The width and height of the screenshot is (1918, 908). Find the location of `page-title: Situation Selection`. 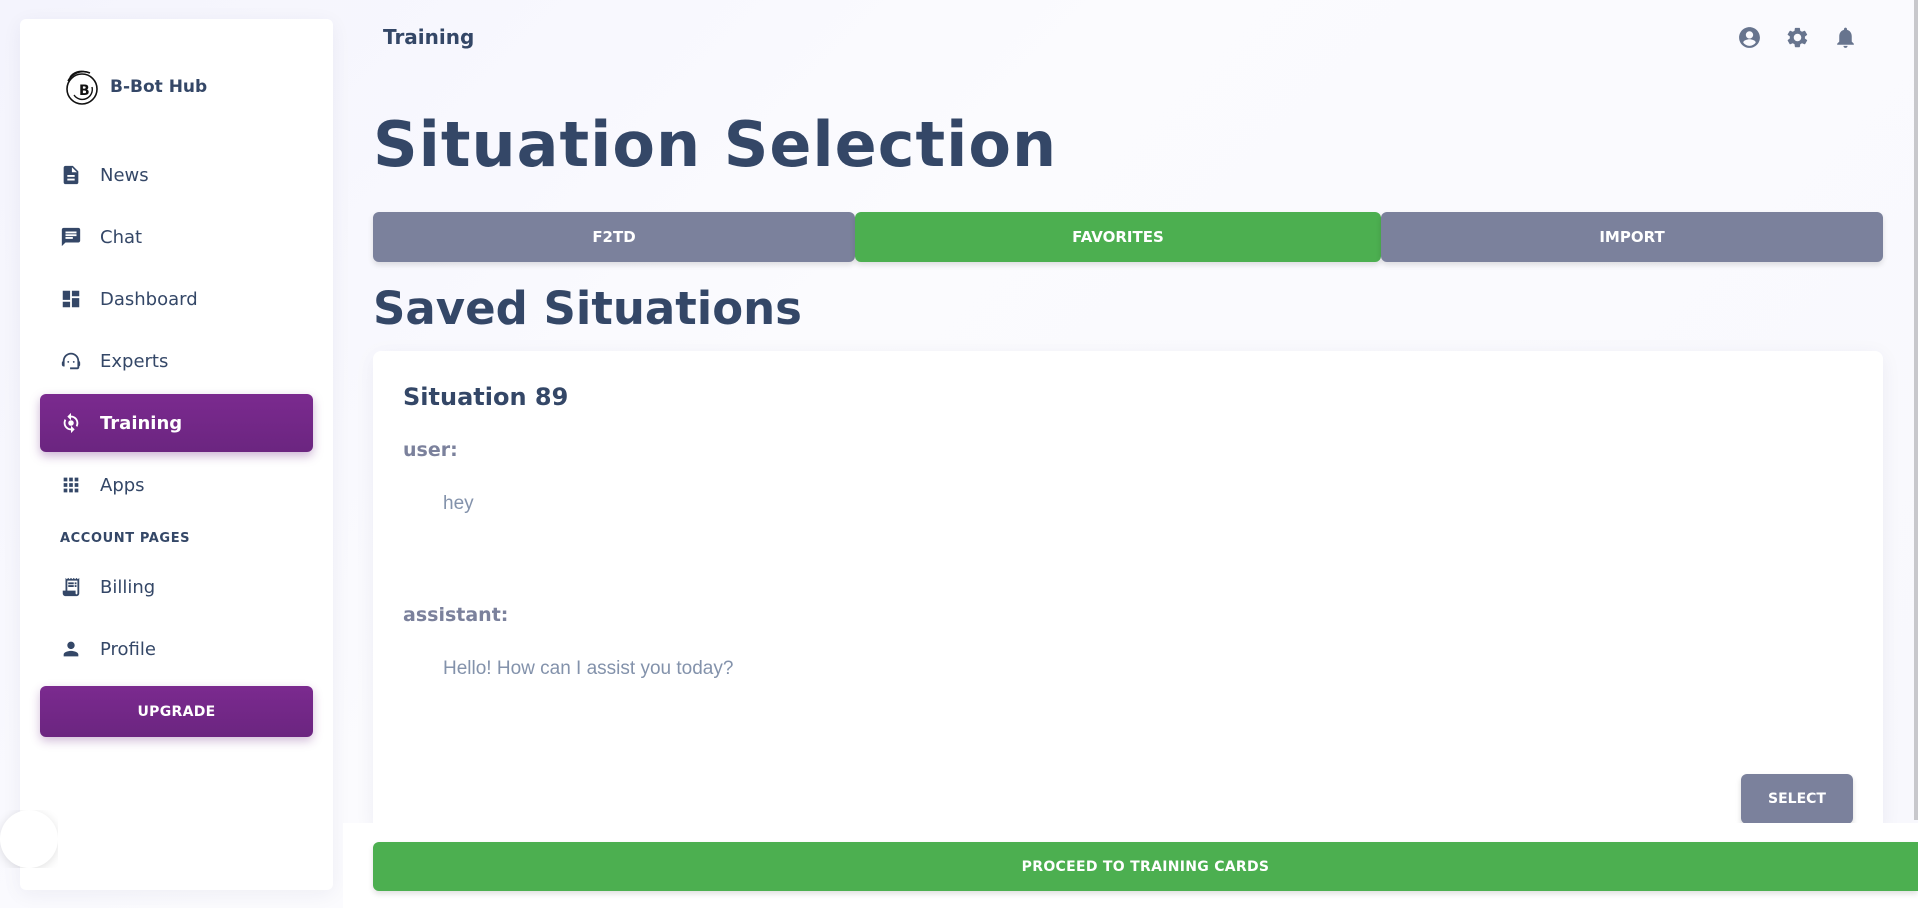

page-title: Situation Selection is located at coordinates (715, 144).